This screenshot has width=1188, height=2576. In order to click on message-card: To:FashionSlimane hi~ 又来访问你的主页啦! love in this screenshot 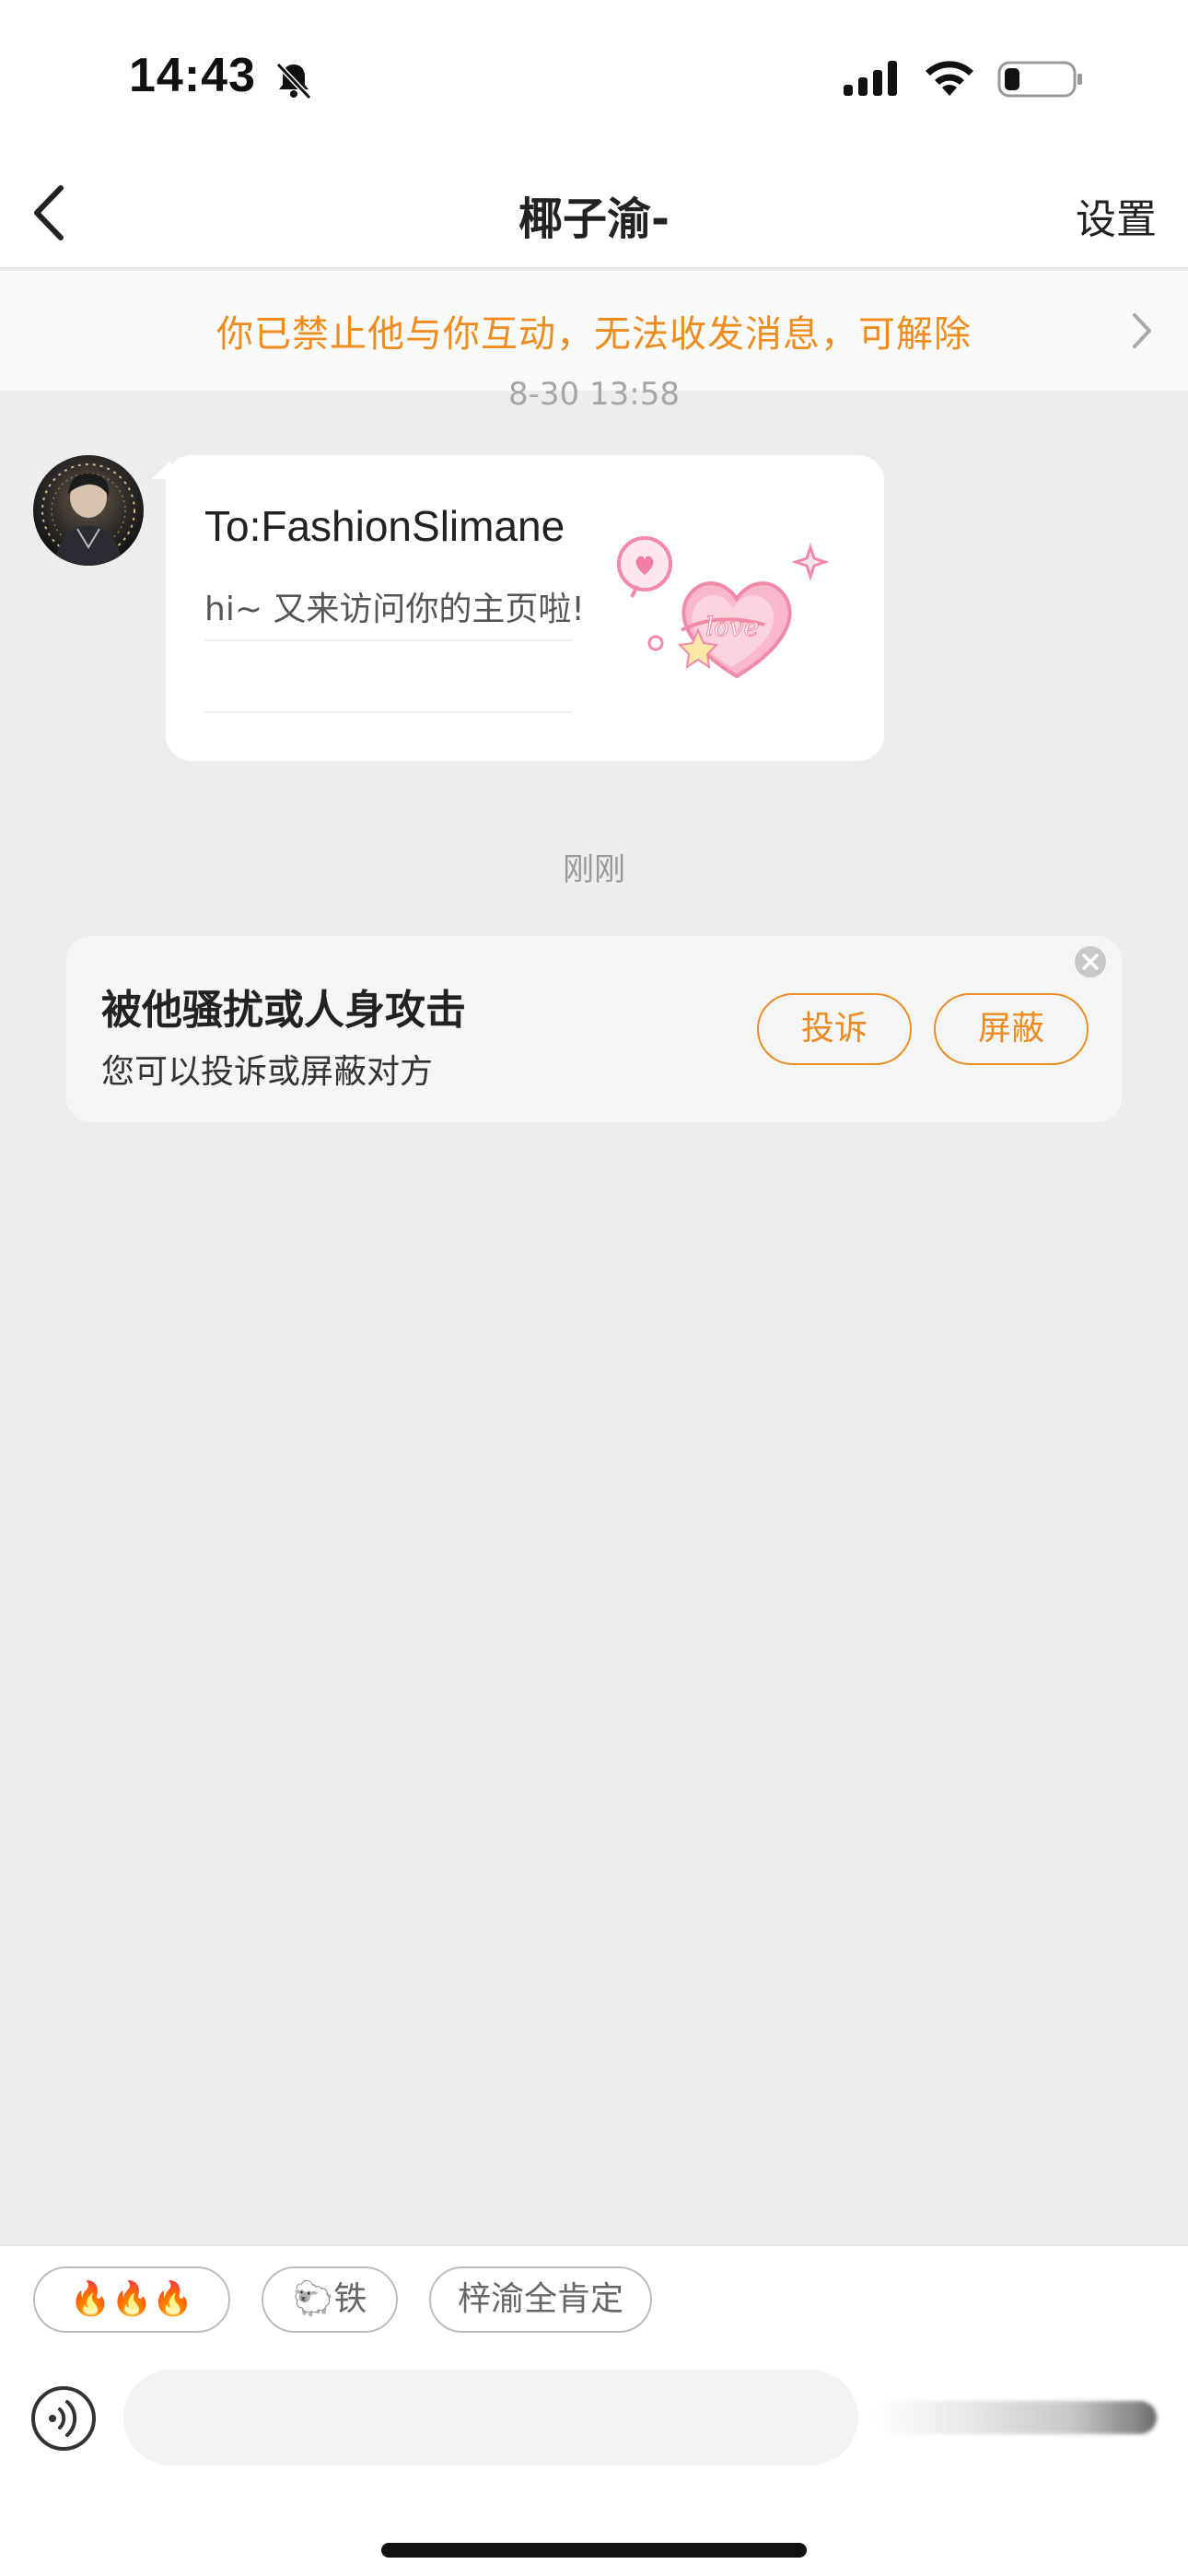, I will do `click(525, 608)`.